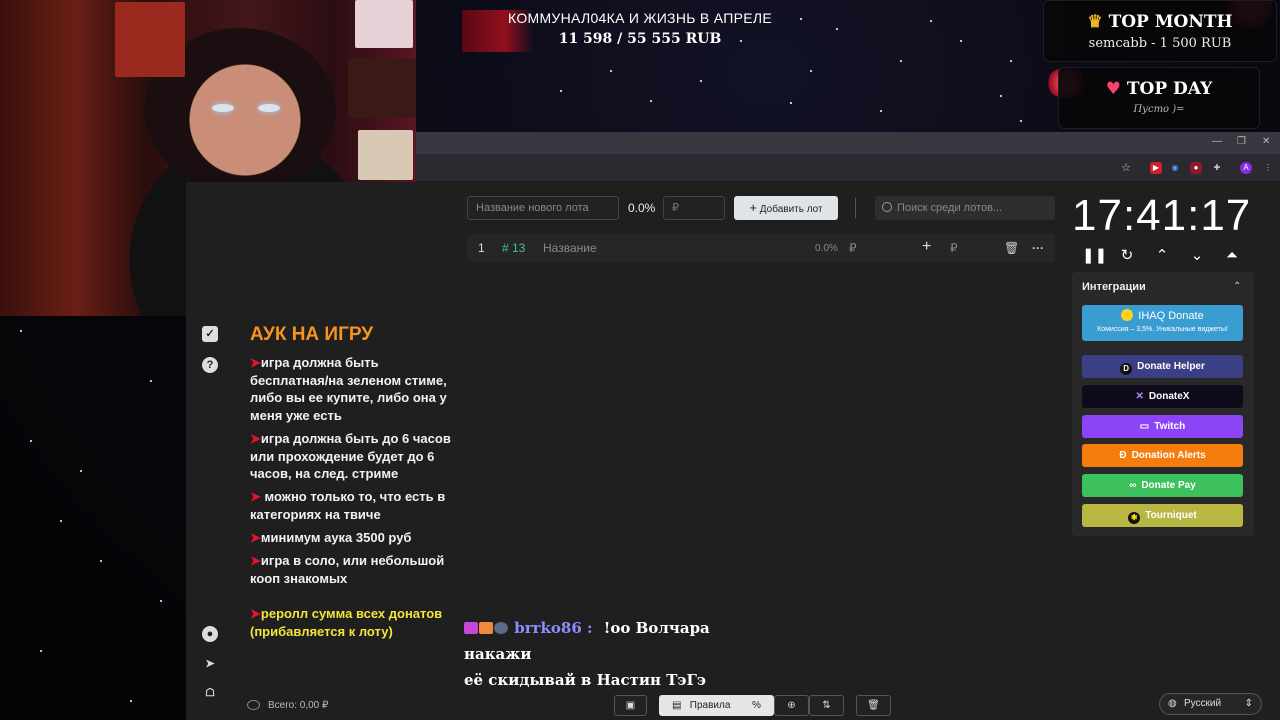 The image size is (1280, 720). Describe the element at coordinates (926, 247) in the screenshot. I see `add-amount-plus-icon: +` at that location.